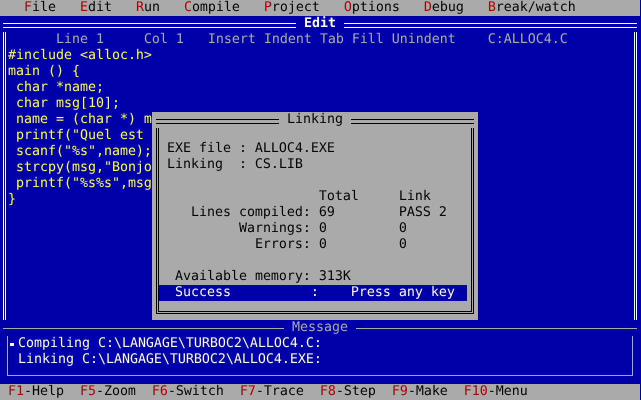  What do you see at coordinates (315, 120) in the screenshot?
I see `dialog-title: Linking` at bounding box center [315, 120].